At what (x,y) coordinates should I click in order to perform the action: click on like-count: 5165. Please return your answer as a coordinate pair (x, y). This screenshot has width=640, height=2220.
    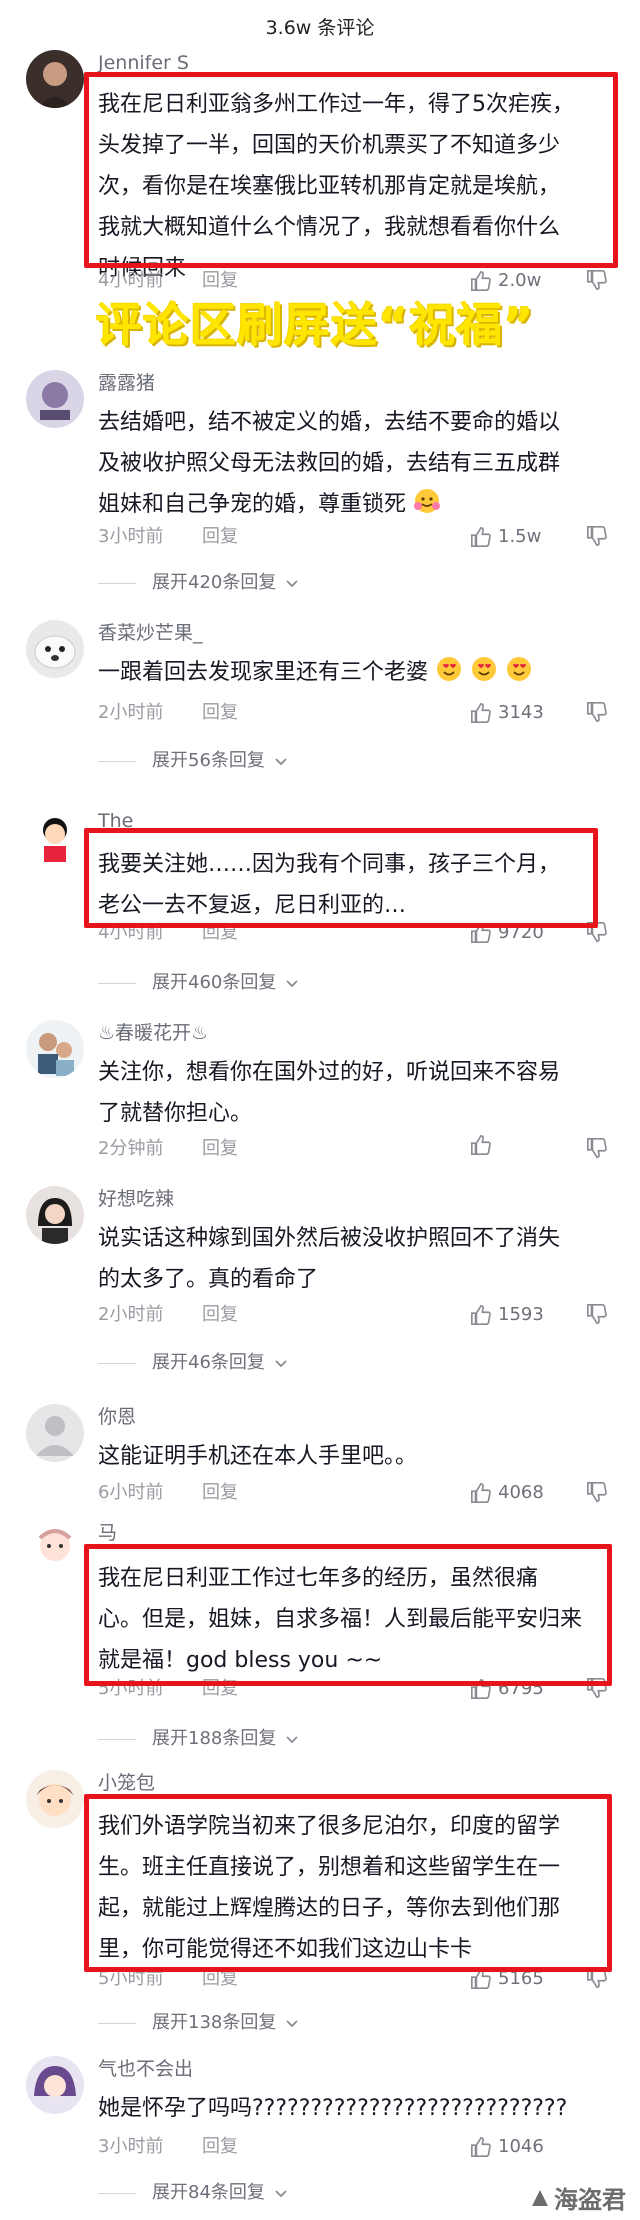
    Looking at the image, I should click on (521, 1978).